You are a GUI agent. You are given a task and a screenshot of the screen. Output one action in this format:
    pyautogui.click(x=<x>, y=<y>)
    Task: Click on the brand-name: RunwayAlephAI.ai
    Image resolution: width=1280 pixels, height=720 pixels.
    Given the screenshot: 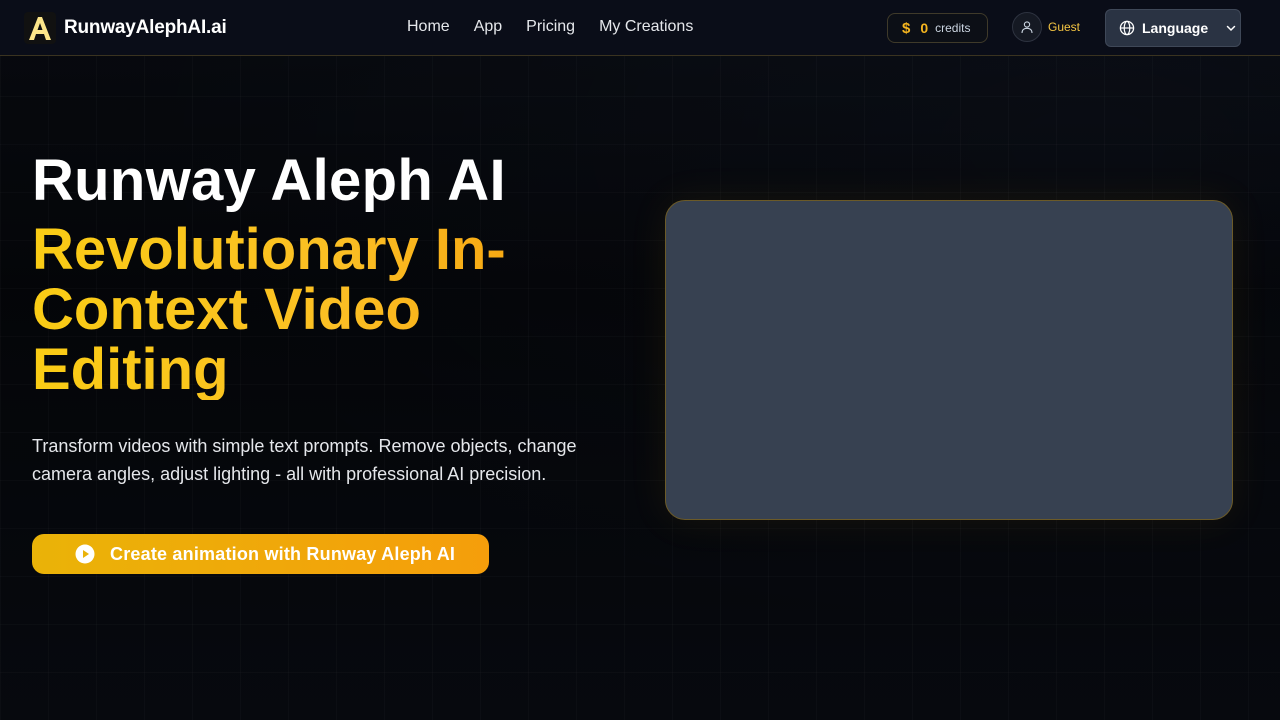 What is the action you would take?
    pyautogui.click(x=145, y=27)
    